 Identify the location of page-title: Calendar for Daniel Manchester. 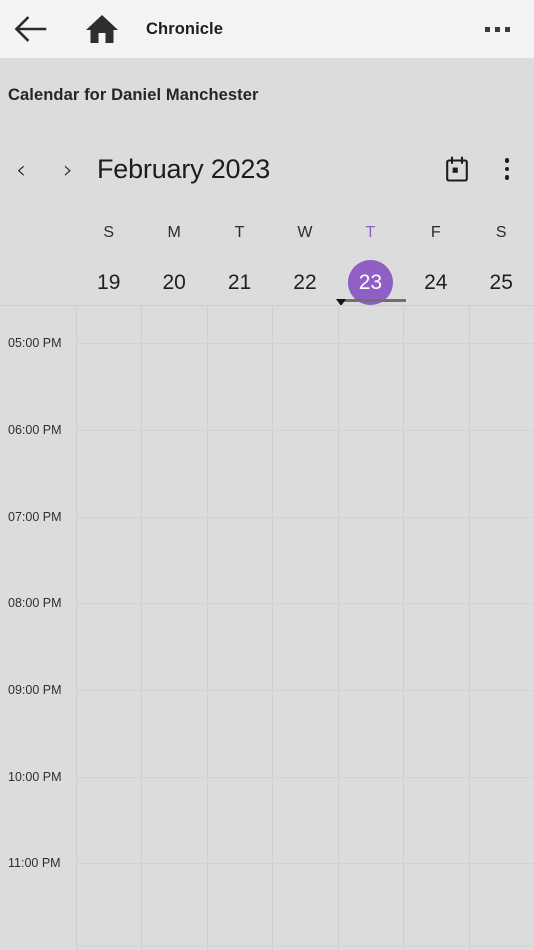
(133, 95).